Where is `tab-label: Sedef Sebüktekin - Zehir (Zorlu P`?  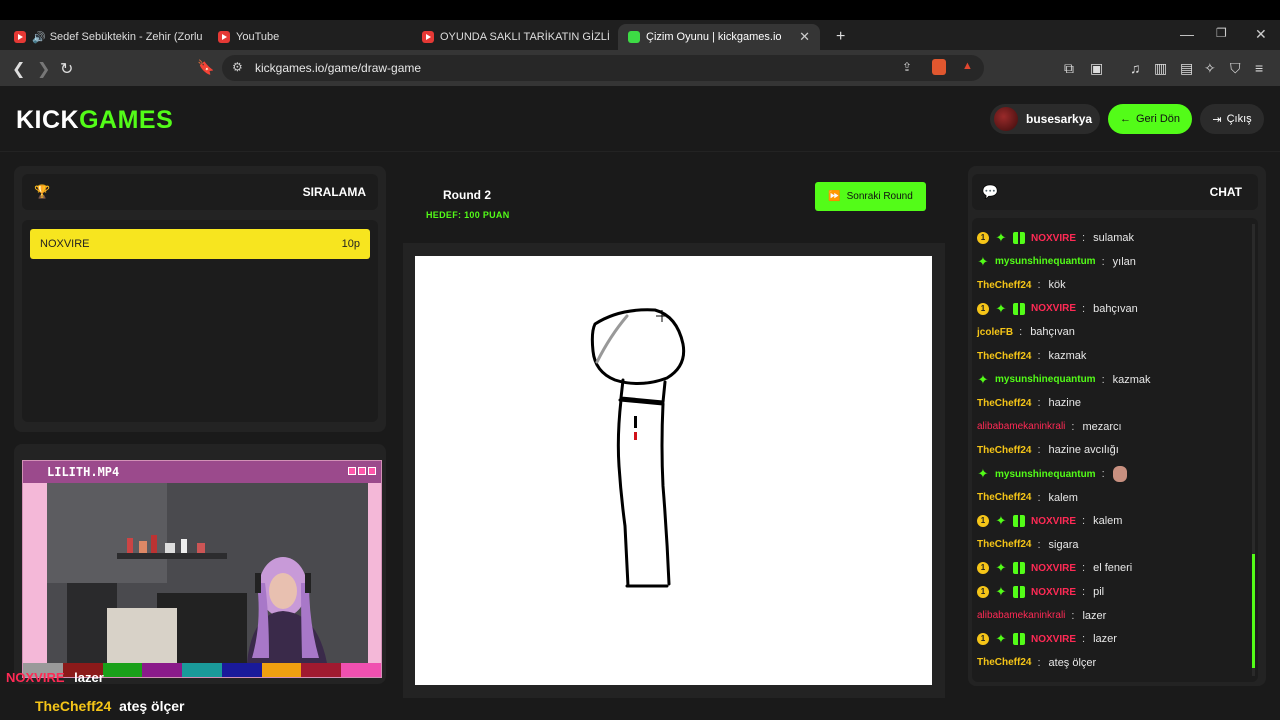
tab-label: Sedef Sebüktekin - Zehir (Zorlu P is located at coordinates (126, 37).